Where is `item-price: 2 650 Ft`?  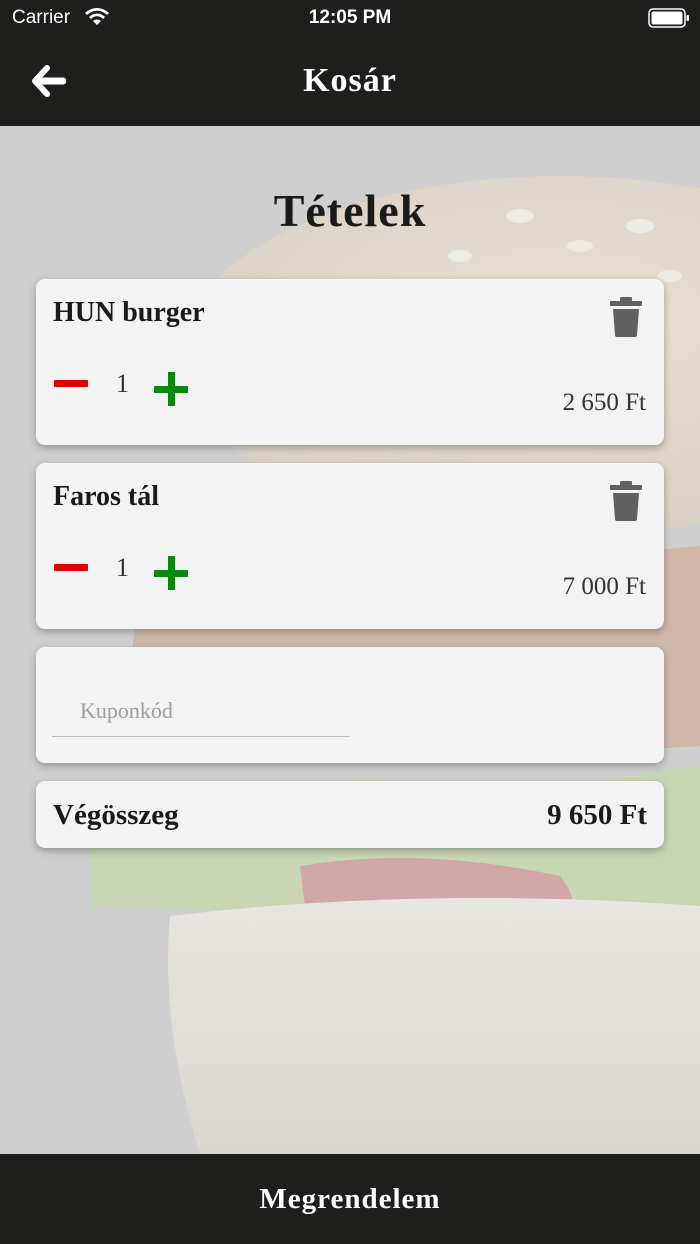
item-price: 2 650 Ft is located at coordinates (604, 402).